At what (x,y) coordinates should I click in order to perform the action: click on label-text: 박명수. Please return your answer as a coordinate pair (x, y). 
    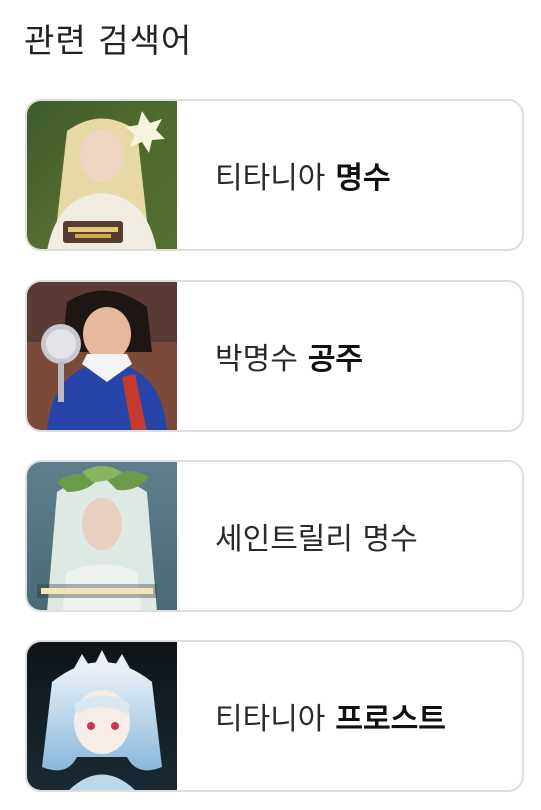
    Looking at the image, I should click on (256, 359).